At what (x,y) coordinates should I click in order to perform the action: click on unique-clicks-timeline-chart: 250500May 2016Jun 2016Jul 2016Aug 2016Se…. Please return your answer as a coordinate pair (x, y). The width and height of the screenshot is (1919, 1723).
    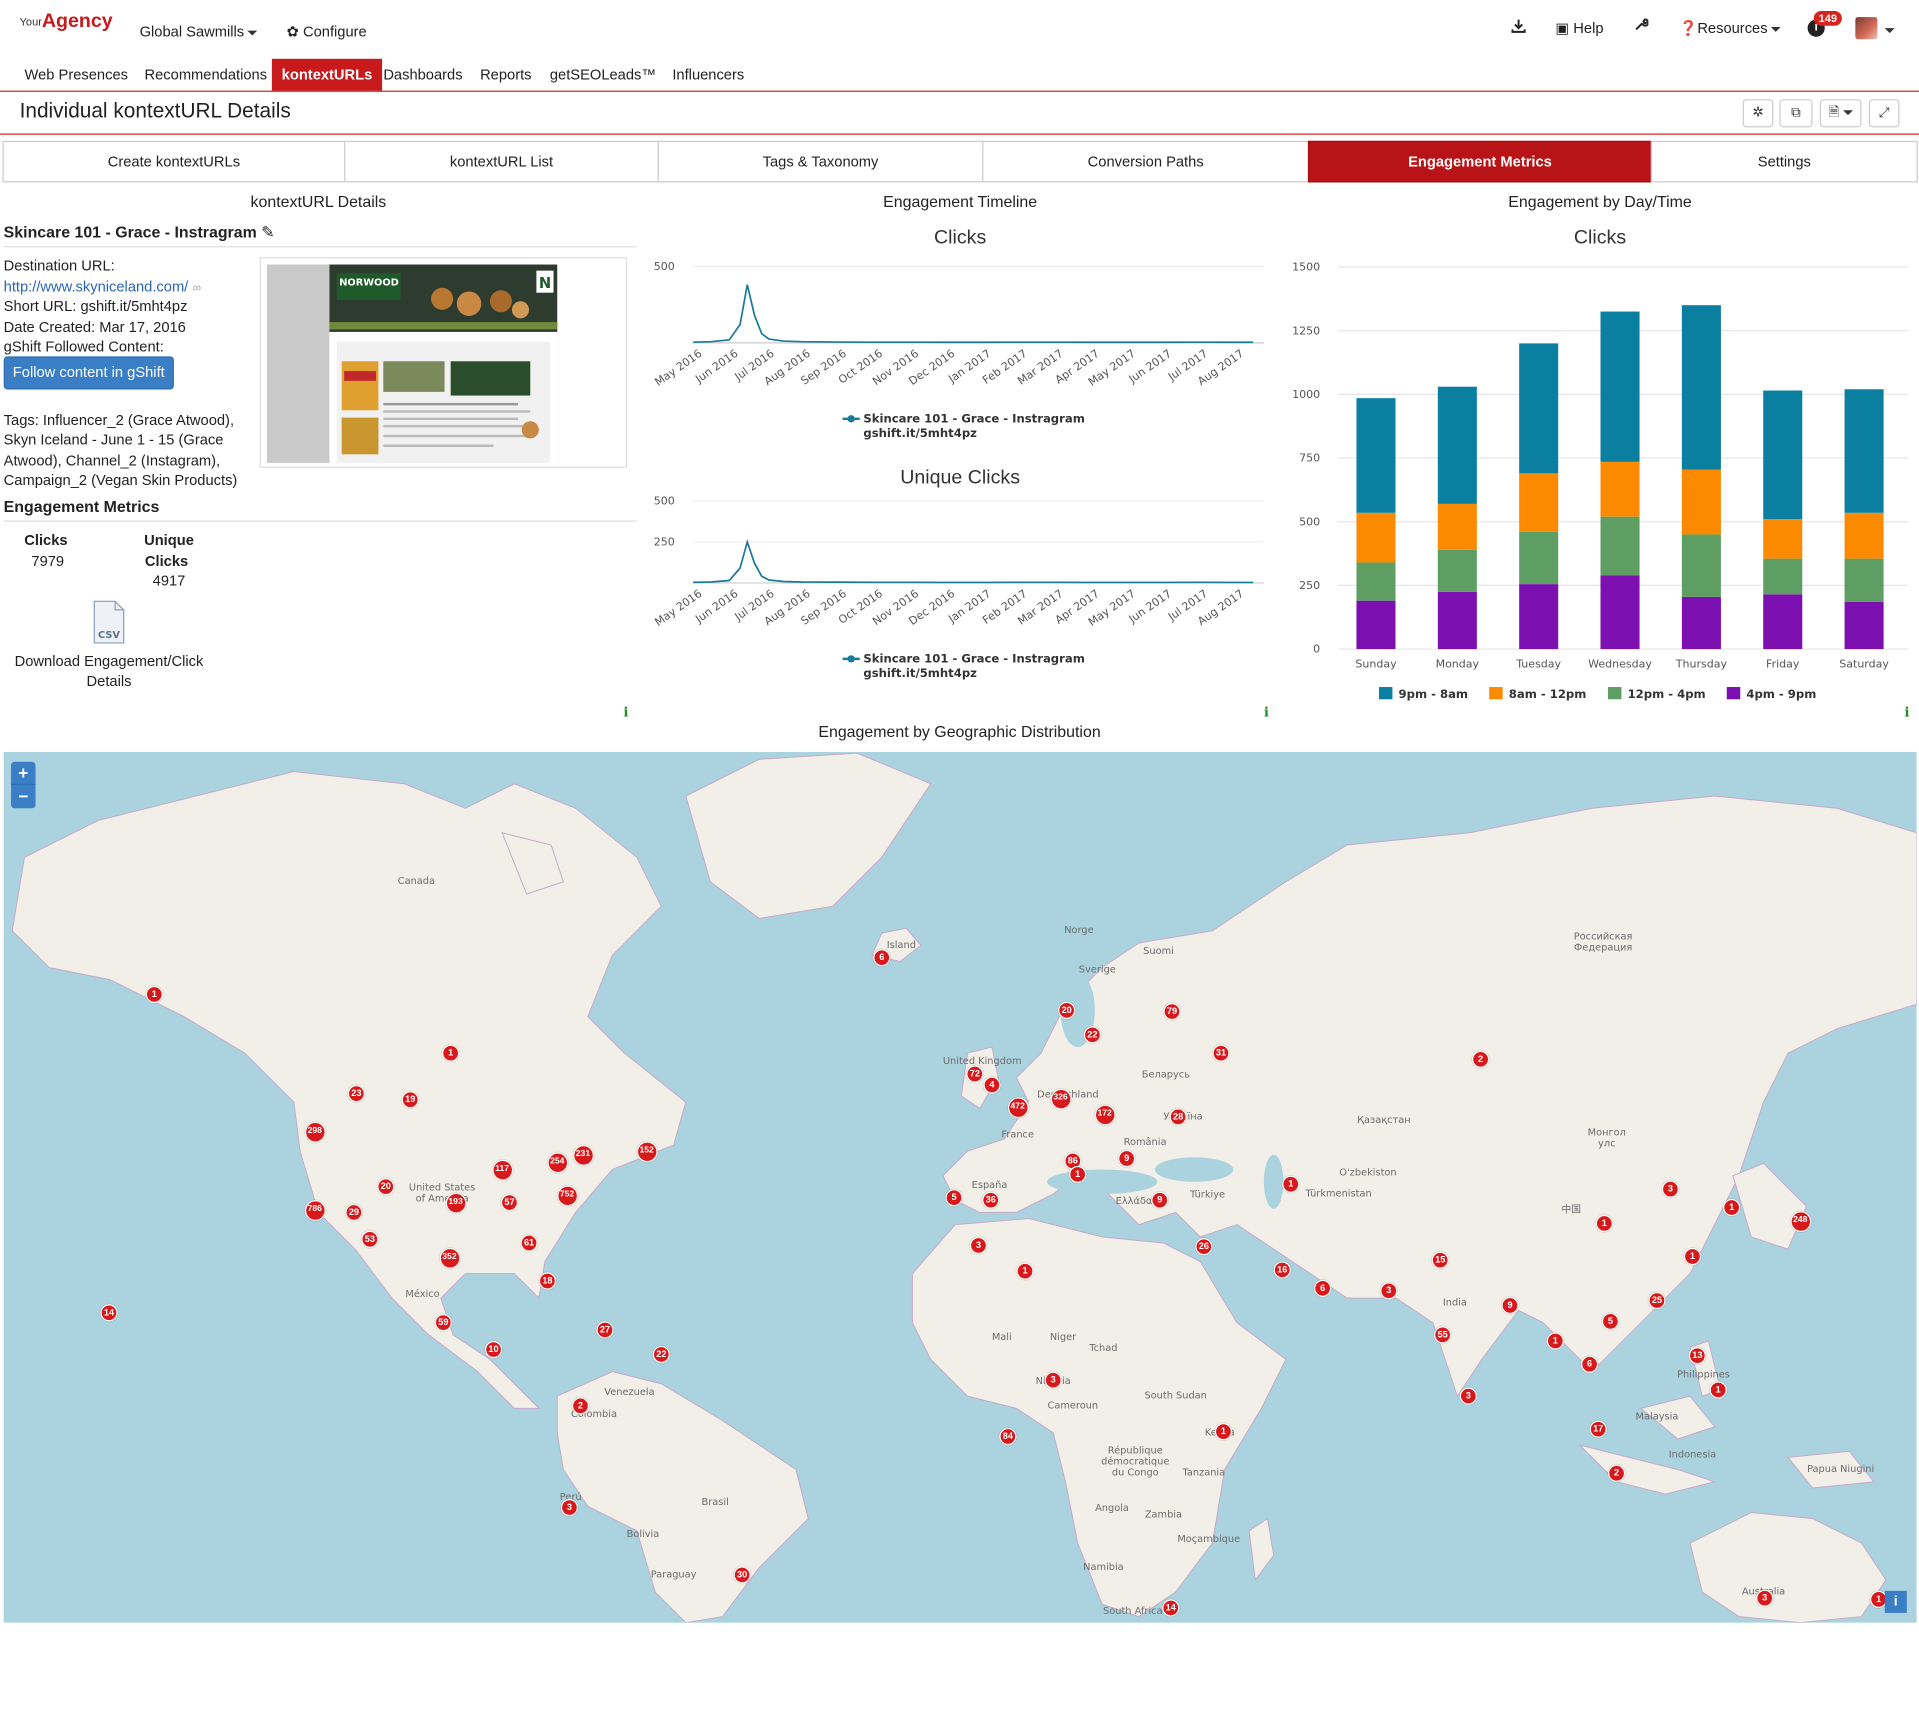
    Looking at the image, I should click on (960, 589).